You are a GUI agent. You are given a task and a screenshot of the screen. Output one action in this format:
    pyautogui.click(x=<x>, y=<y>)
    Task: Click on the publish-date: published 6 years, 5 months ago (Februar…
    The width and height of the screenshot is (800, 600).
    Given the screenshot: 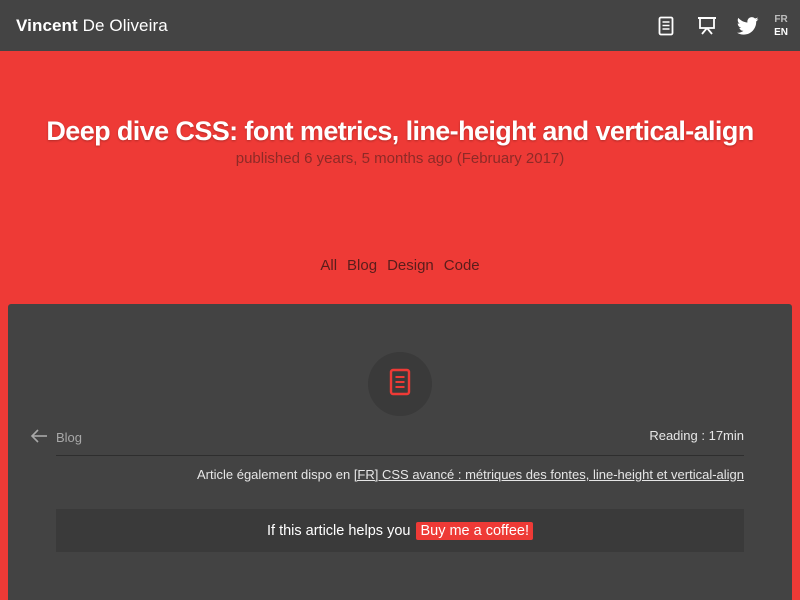 What is the action you would take?
    pyautogui.click(x=400, y=158)
    